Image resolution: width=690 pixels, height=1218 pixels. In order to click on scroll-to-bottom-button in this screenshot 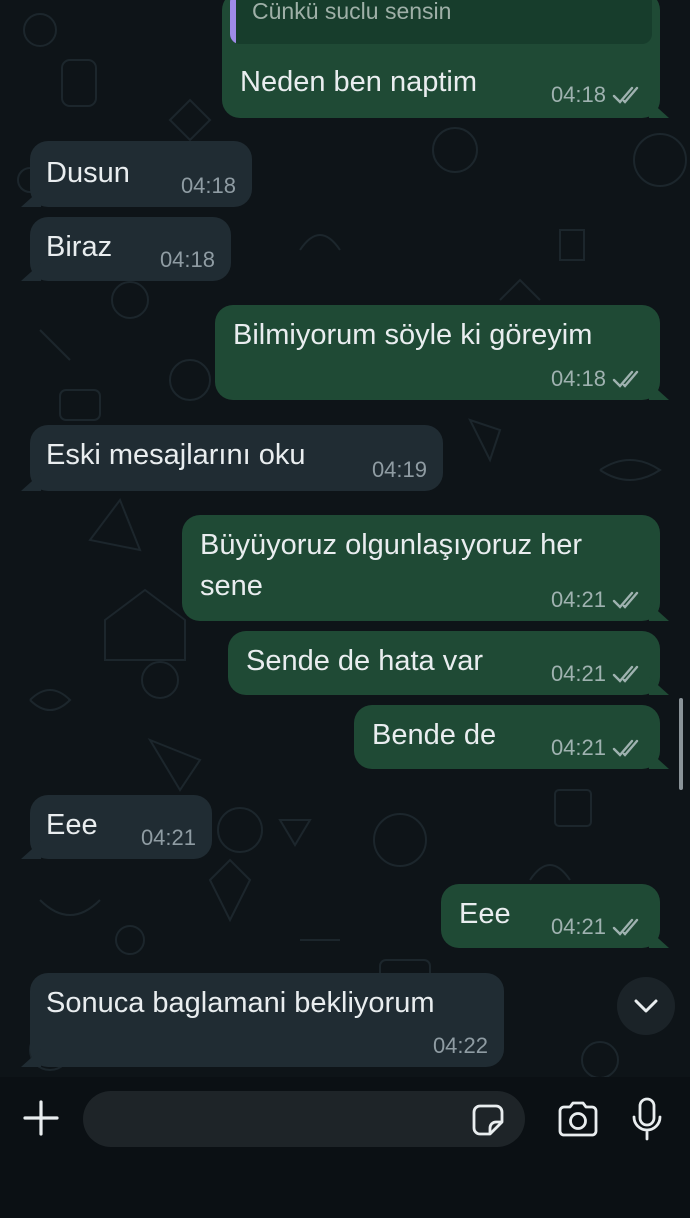, I will do `click(646, 1006)`.